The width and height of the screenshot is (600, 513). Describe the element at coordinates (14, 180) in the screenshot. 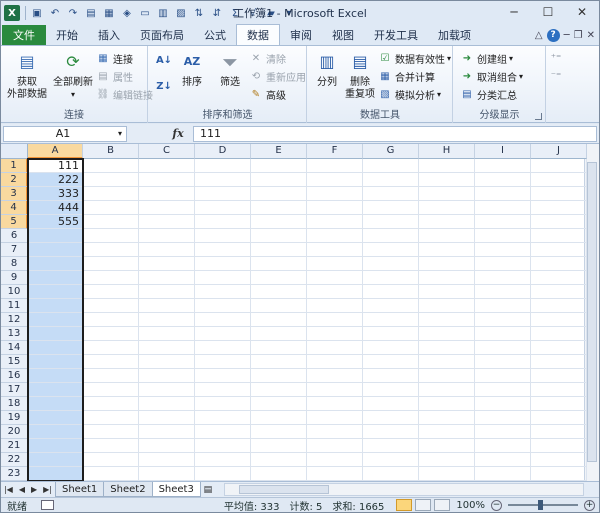

I see `row-header: 2` at that location.